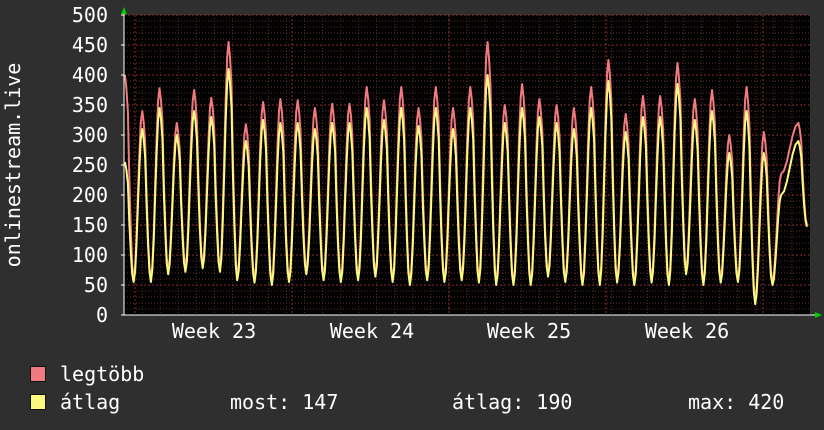  What do you see at coordinates (529, 331) in the screenshot?
I see `x-tick-label: Week 25` at bounding box center [529, 331].